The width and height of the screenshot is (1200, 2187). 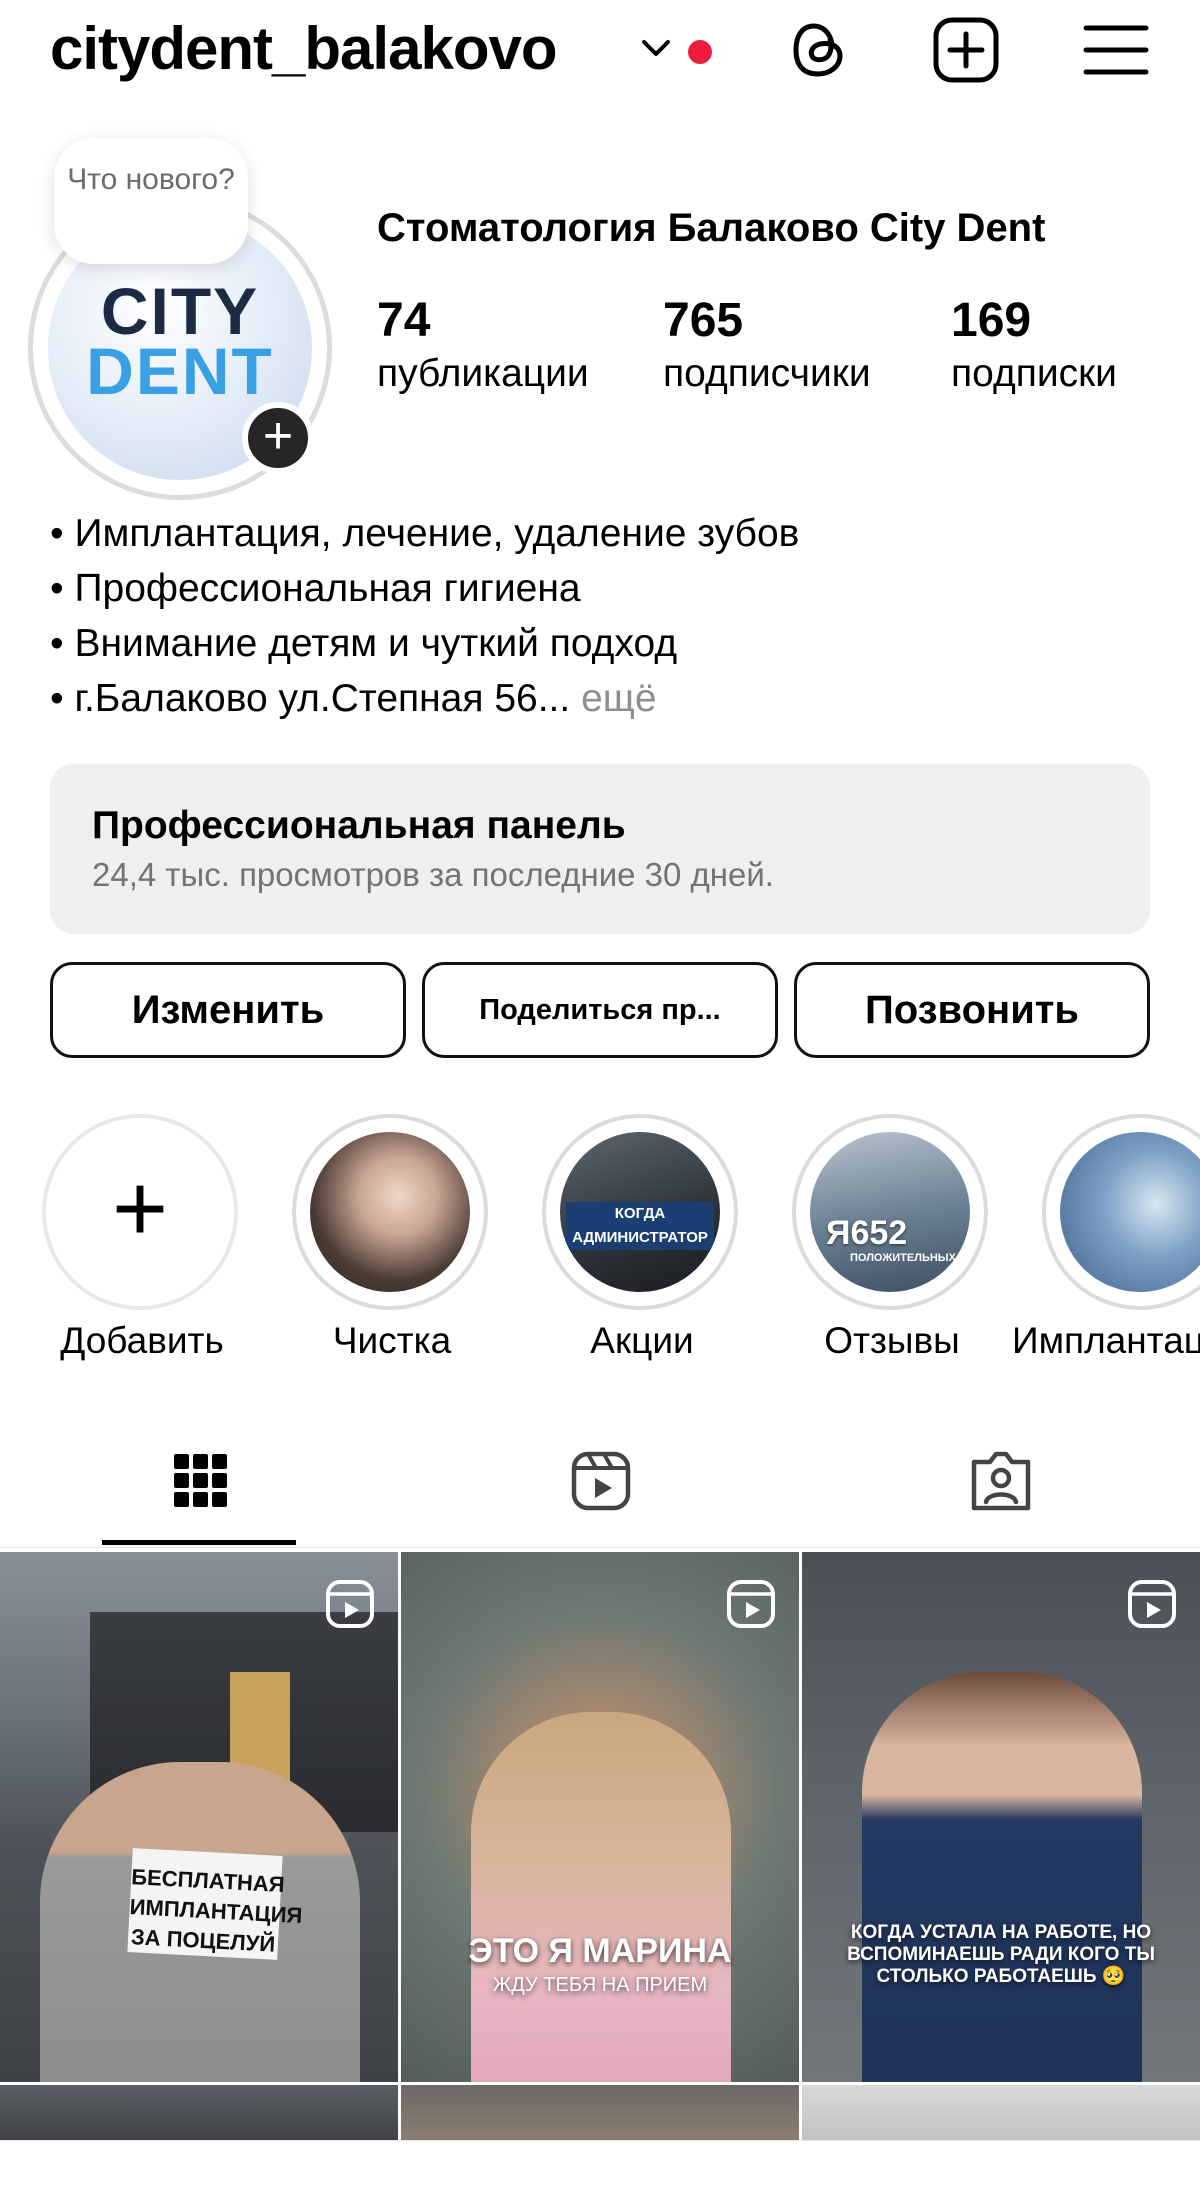 I want to click on threads-icon, so click(x=820, y=50).